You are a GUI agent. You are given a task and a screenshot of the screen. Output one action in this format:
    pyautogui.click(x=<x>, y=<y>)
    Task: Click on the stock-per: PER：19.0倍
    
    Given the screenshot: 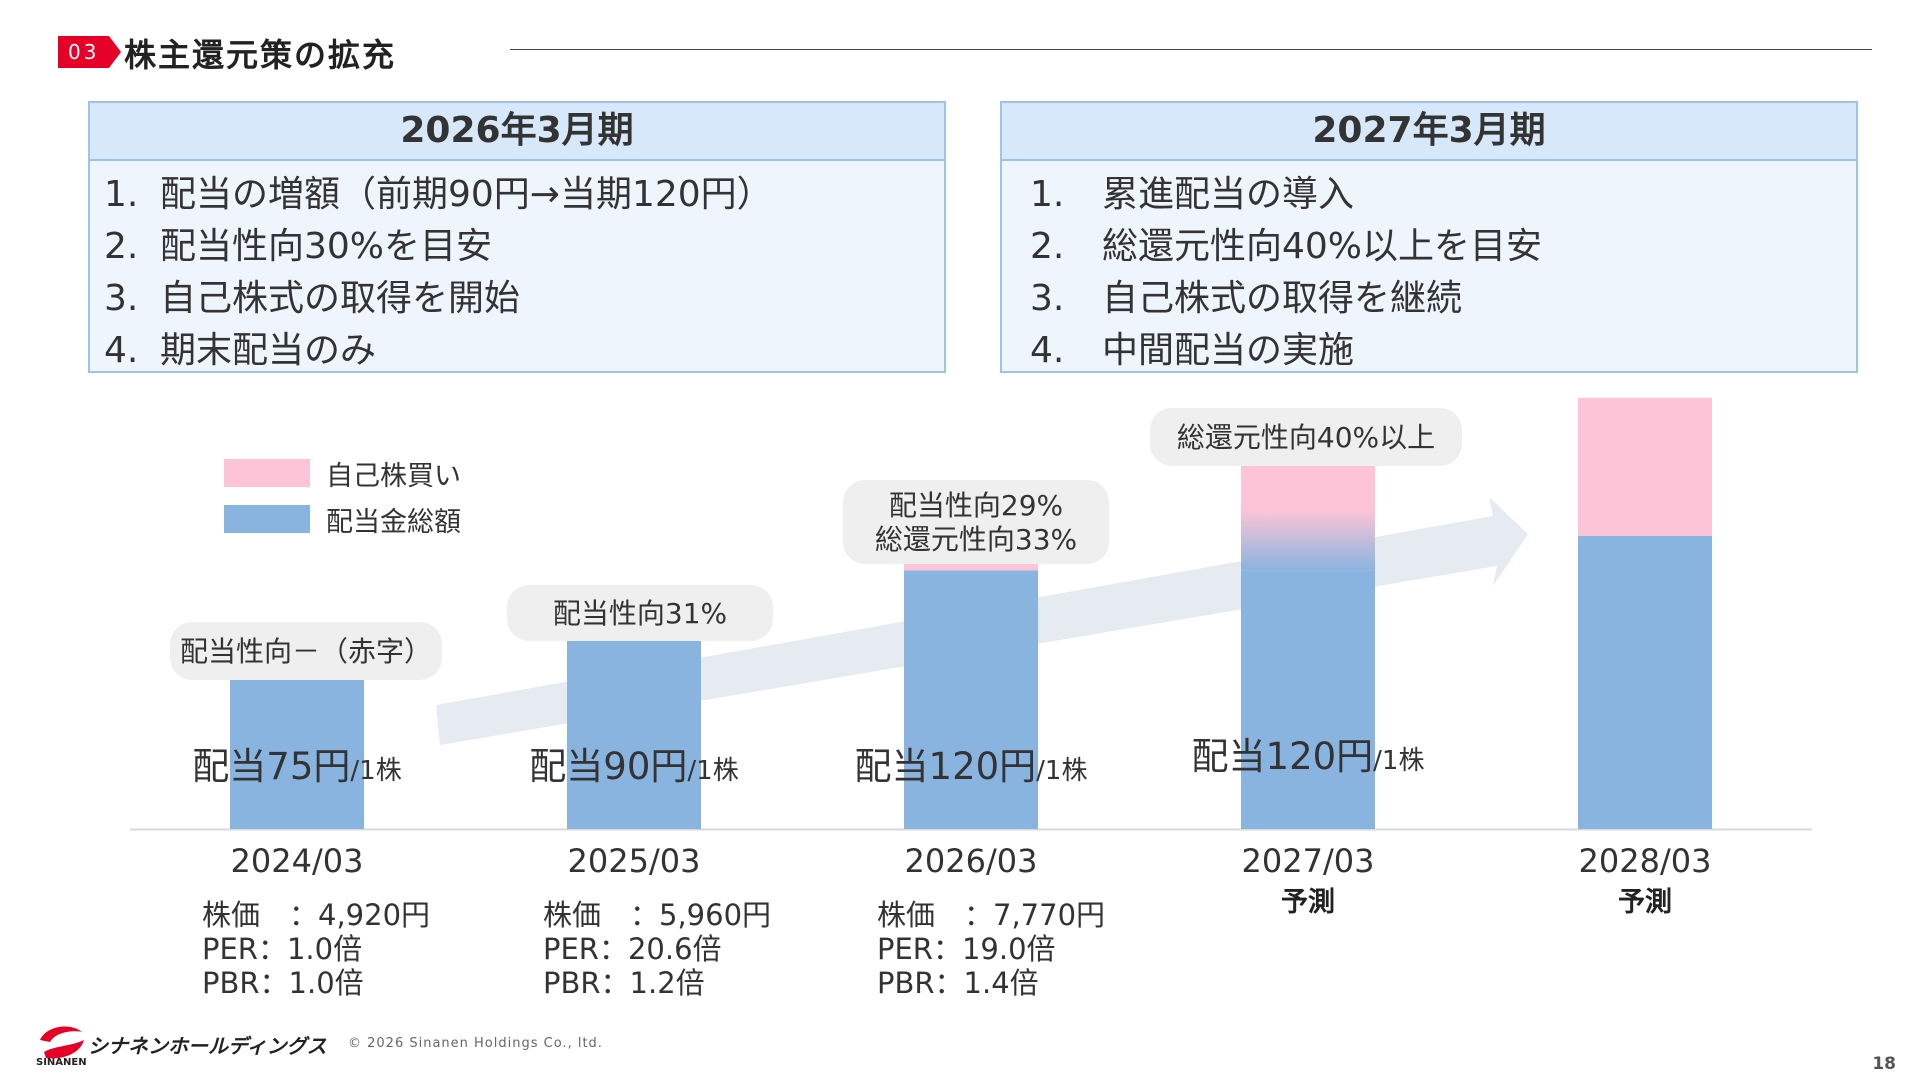 What is the action you would take?
    pyautogui.click(x=966, y=949)
    